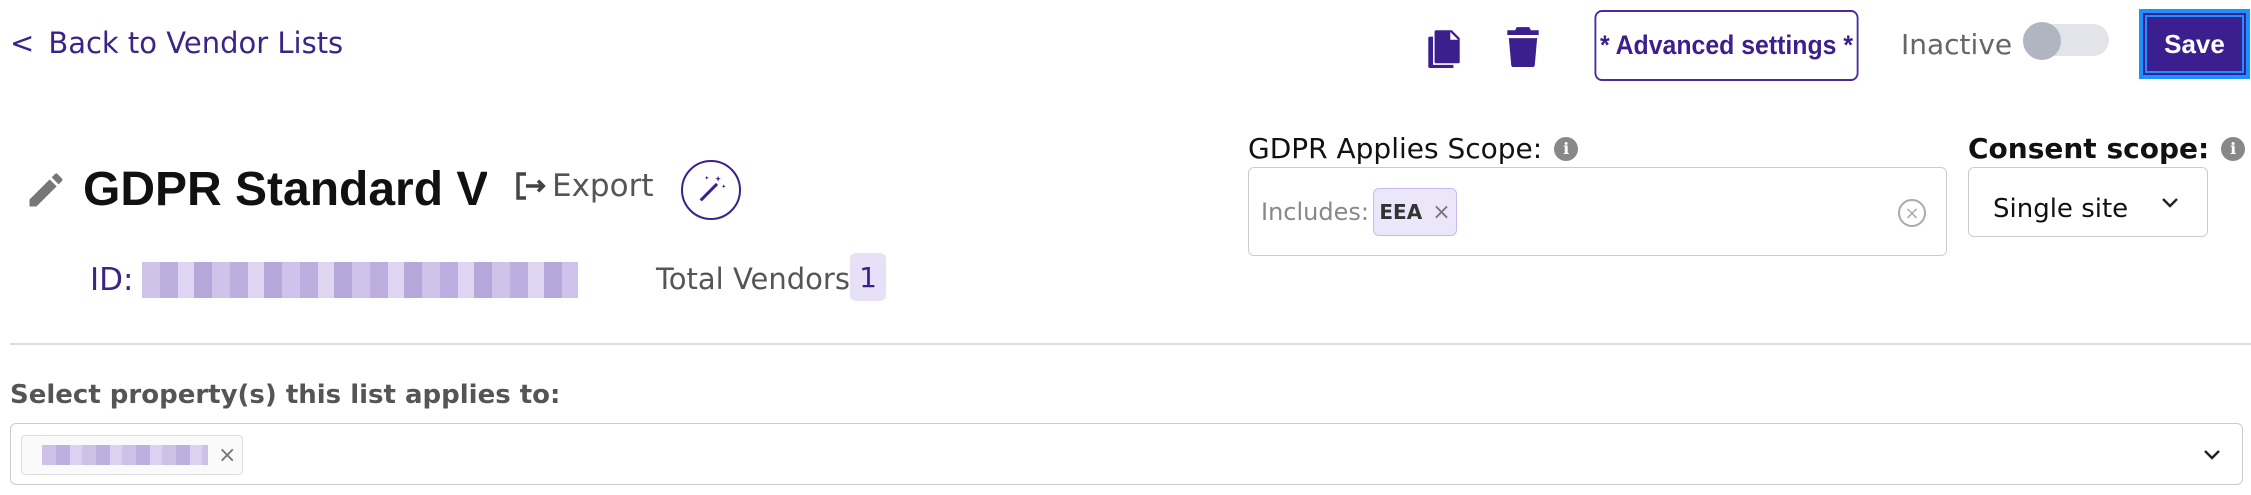 This screenshot has height=495, width=2251. I want to click on magic-wand-button, so click(711, 190).